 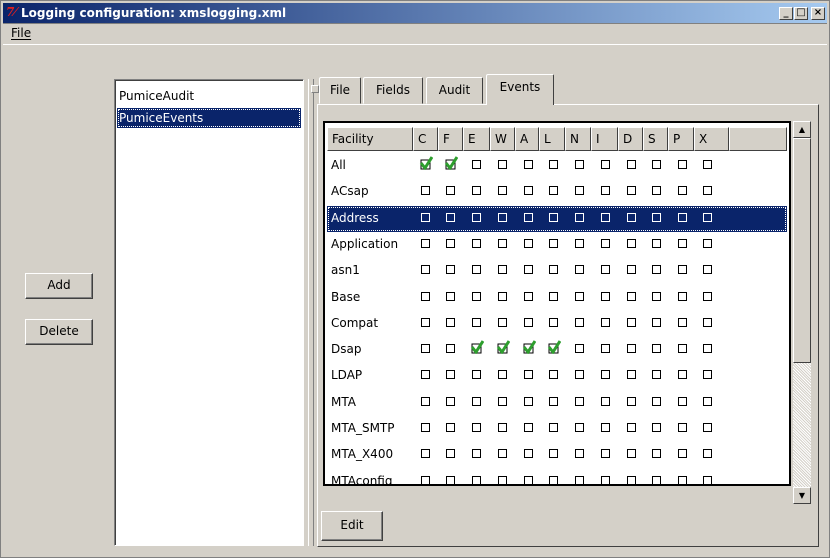 I want to click on grid-row-ldap: LDAP, so click(x=557, y=376).